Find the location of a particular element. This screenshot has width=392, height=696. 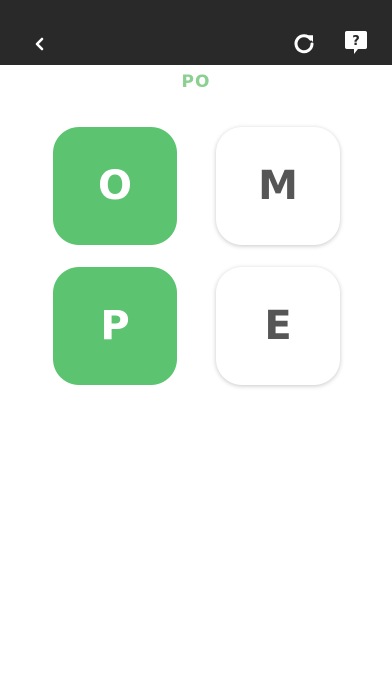

tile-letter: E is located at coordinates (278, 326).